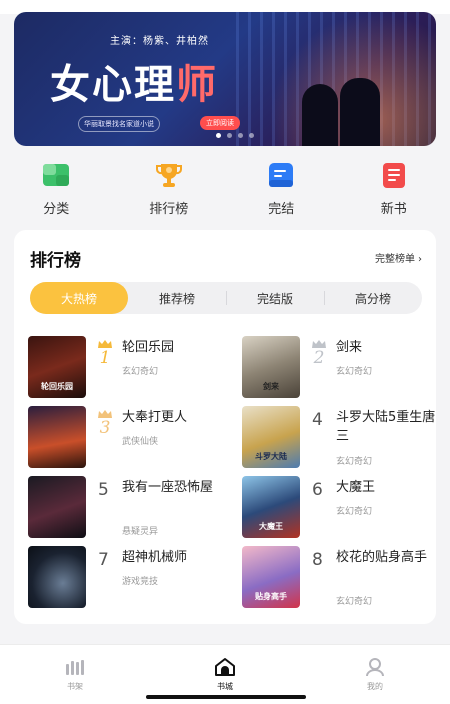 This screenshot has width=450, height=704. What do you see at coordinates (56, 209) in the screenshot?
I see `quick-nav-label: 分类` at bounding box center [56, 209].